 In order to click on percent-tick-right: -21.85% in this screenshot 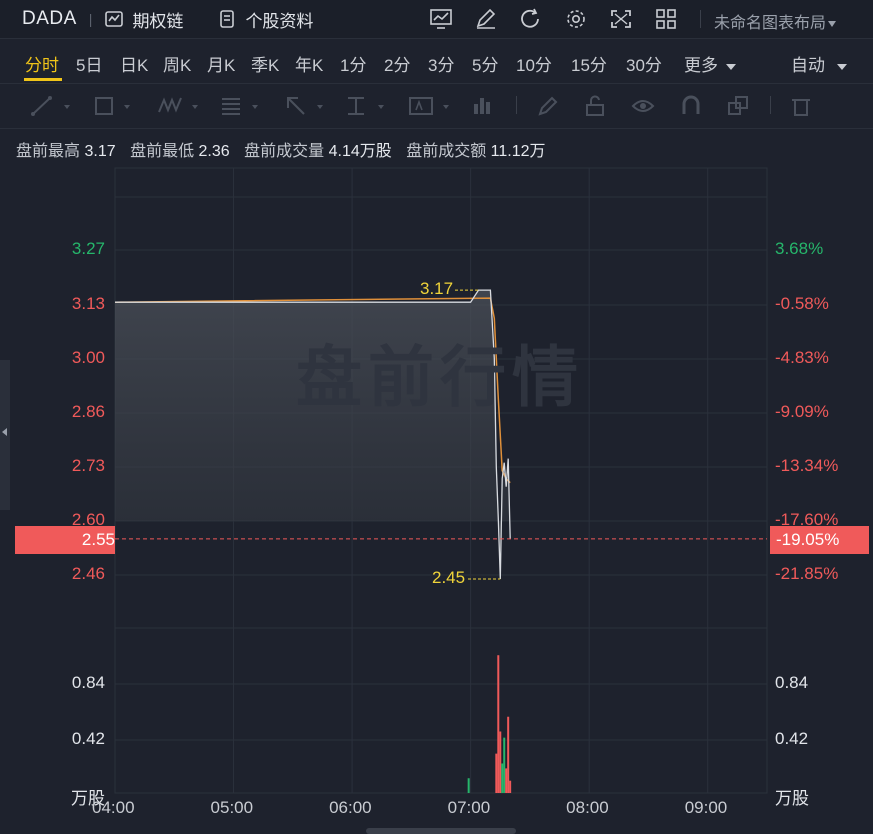, I will do `click(807, 573)`.